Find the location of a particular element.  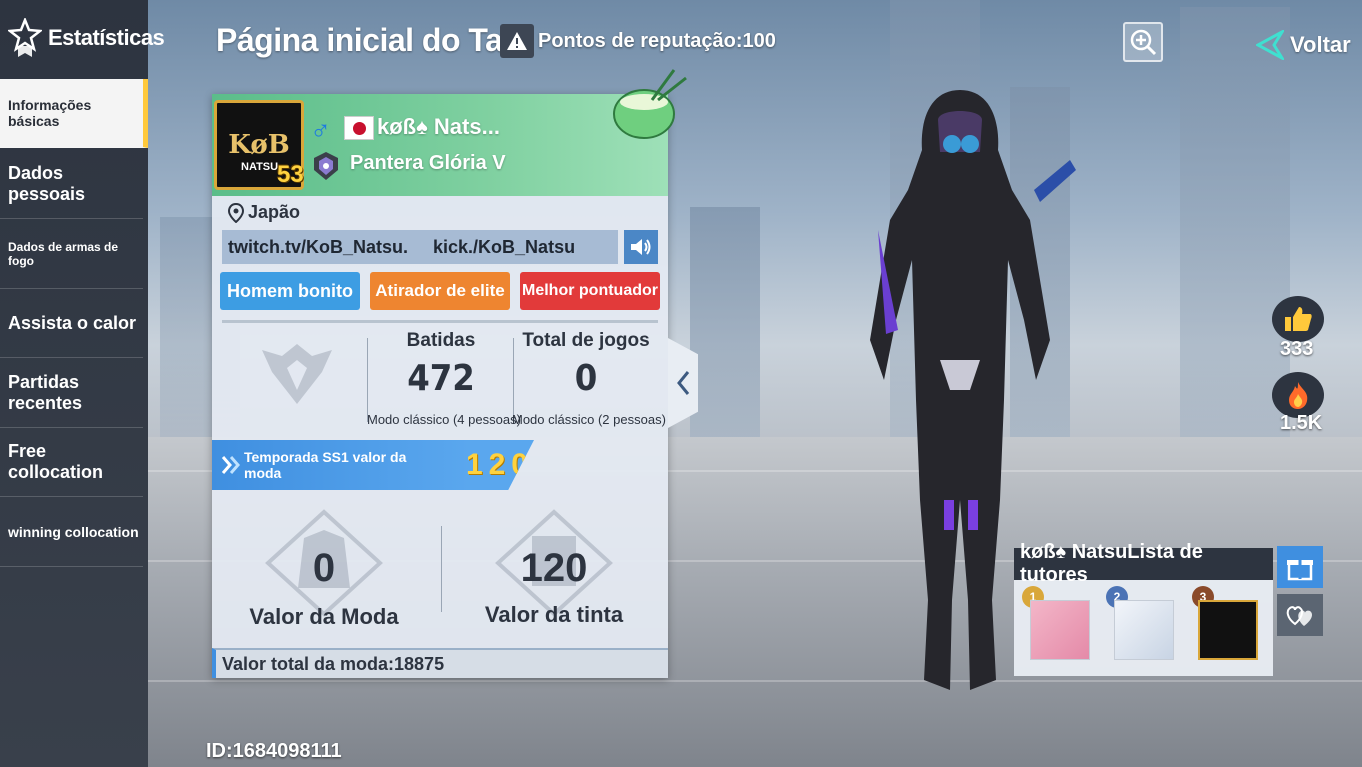

location-text: Japão is located at coordinates (274, 212).